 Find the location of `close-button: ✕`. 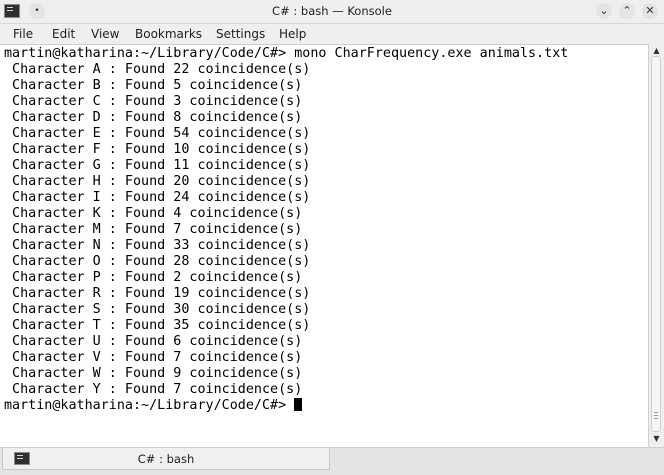

close-button: ✕ is located at coordinates (650, 11).